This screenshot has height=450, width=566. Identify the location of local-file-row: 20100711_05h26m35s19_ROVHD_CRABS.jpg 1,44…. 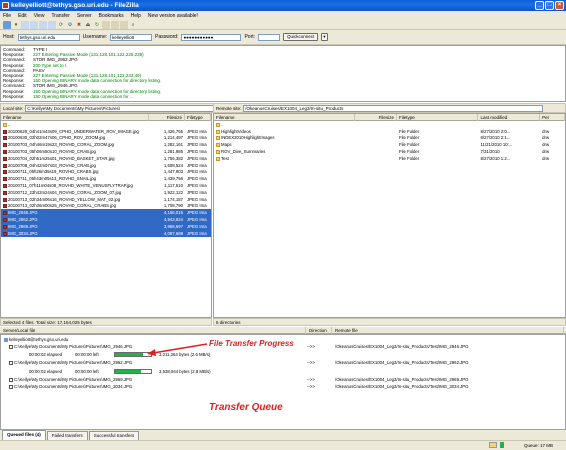
(106, 172).